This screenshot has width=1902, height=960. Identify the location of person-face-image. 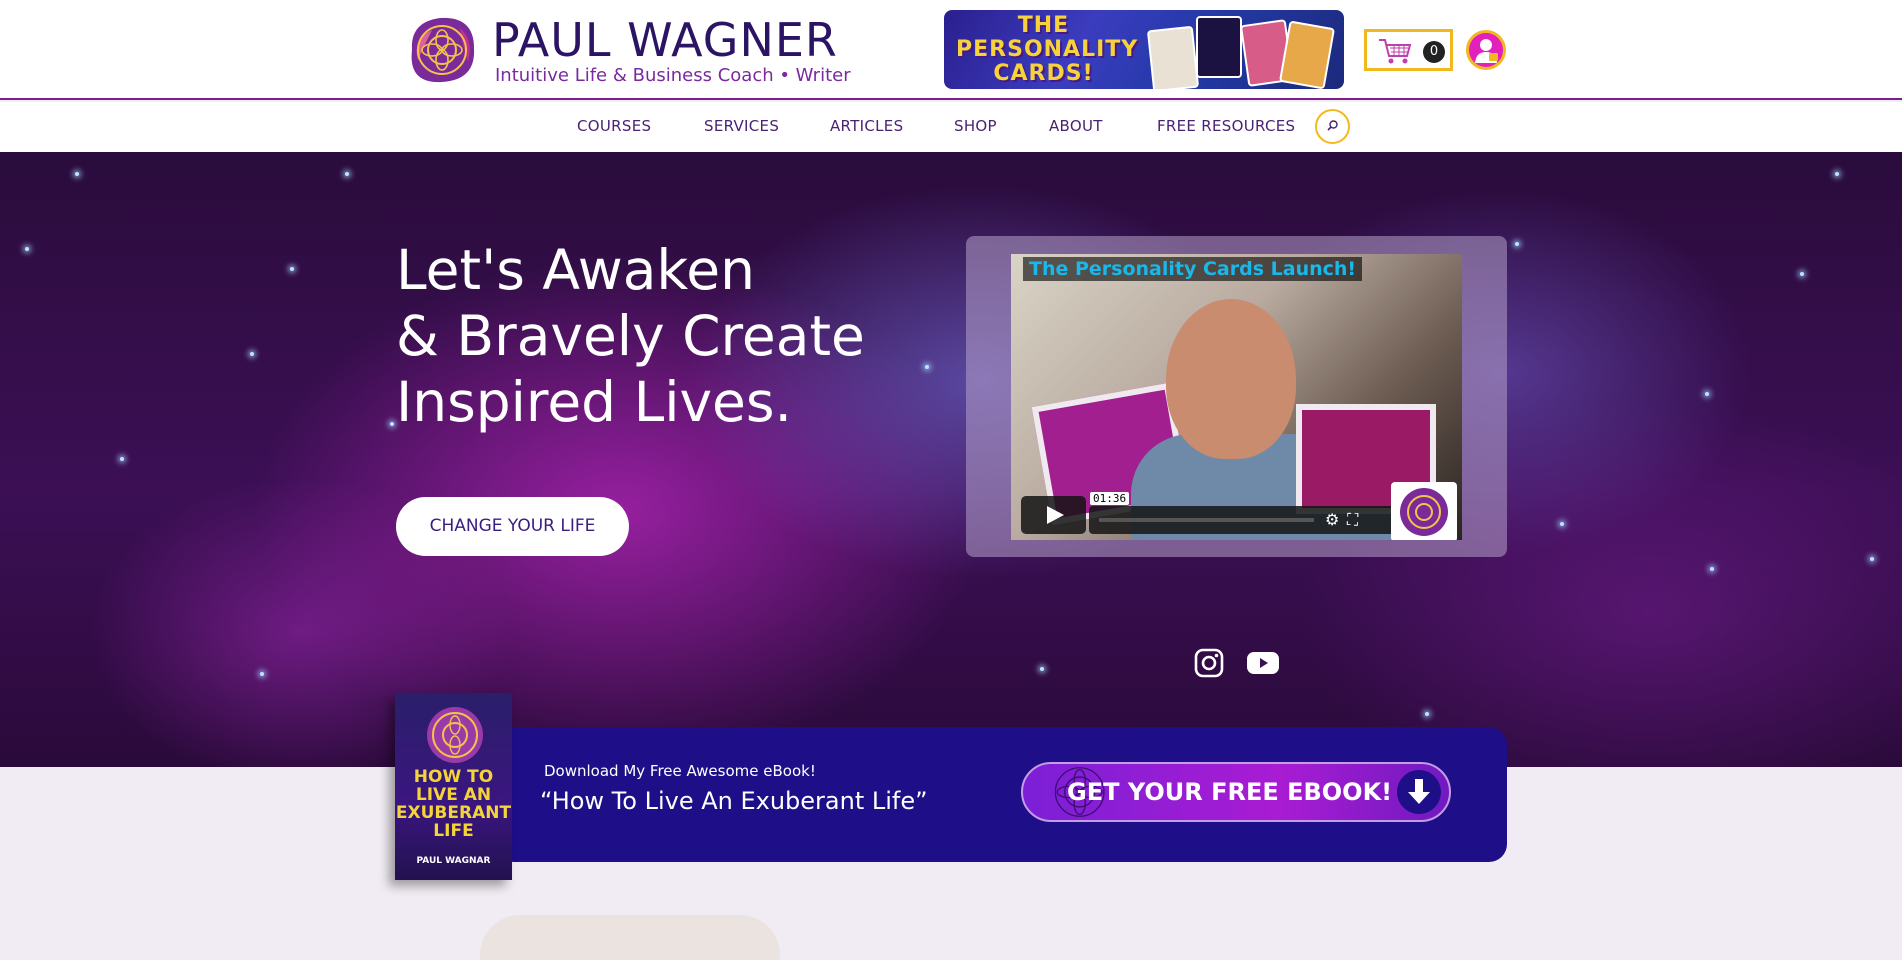
(1231, 379).